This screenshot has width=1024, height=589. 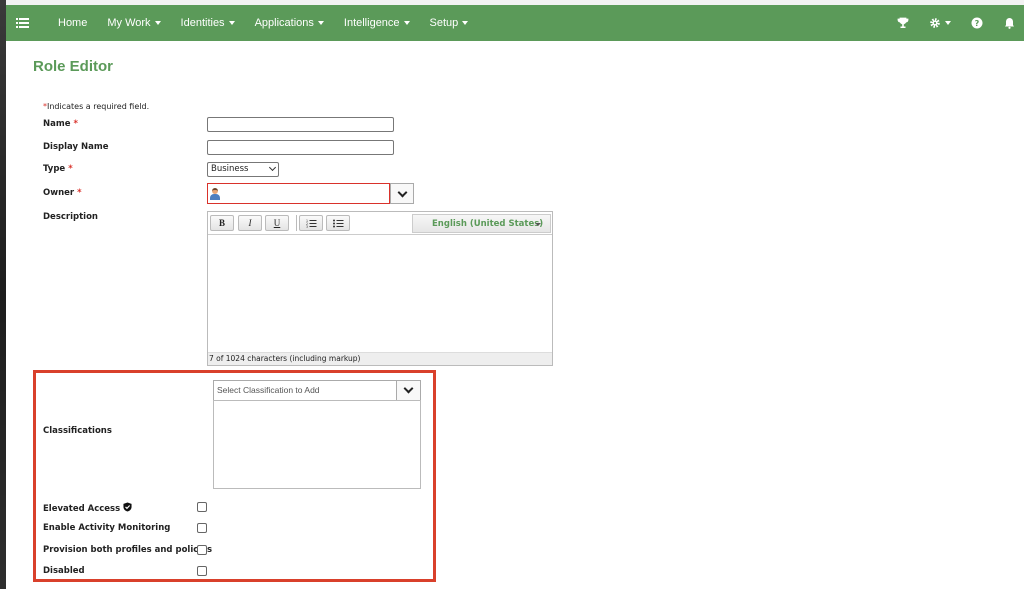 I want to click on nav-setup-label: Setup, so click(x=444, y=23).